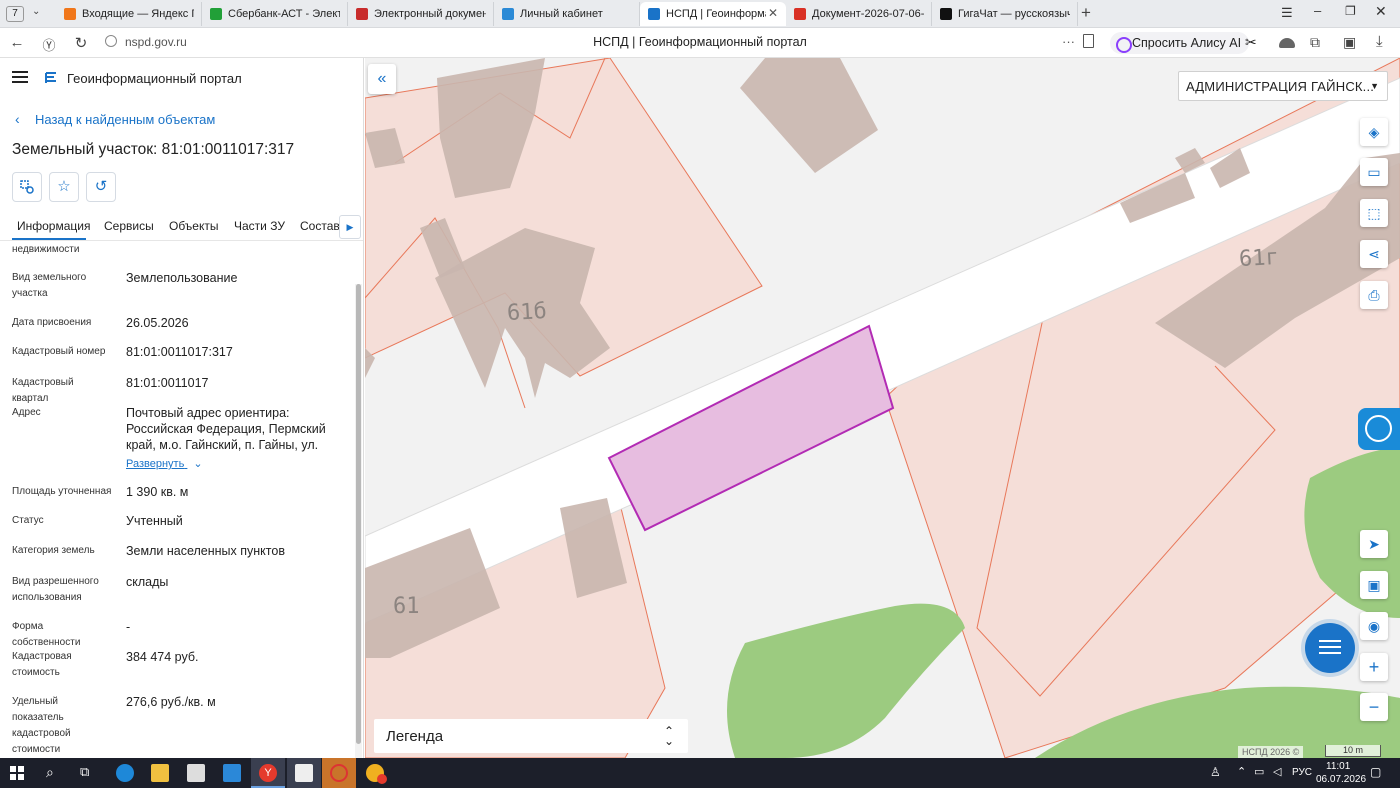 The width and height of the screenshot is (1400, 788). Describe the element at coordinates (42, 664) in the screenshot. I see `row-label: Кадастровая стоимость` at that location.